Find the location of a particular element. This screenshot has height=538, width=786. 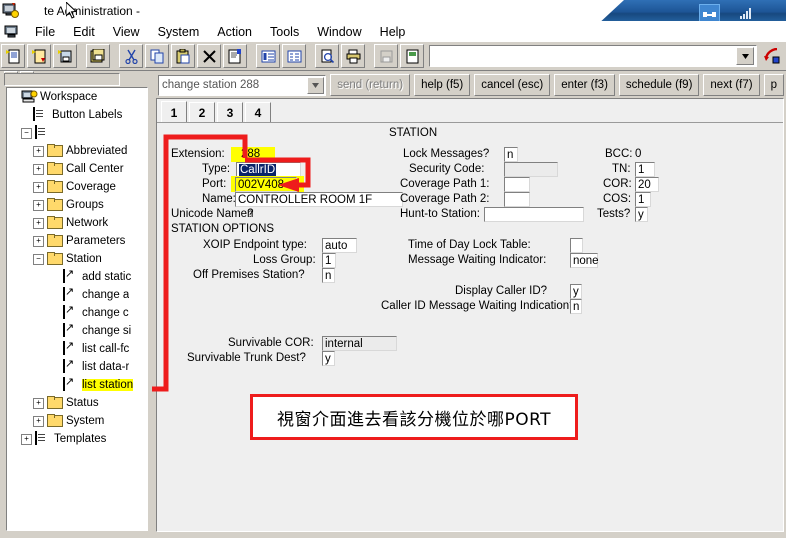

tn-input: 1 is located at coordinates (645, 169).